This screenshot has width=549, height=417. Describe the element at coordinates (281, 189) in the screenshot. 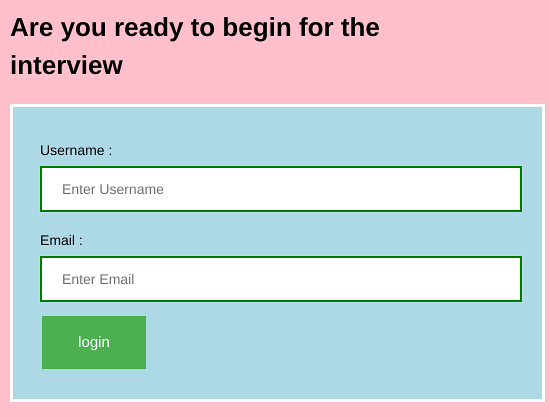

I see `input-field: Enter Username` at that location.